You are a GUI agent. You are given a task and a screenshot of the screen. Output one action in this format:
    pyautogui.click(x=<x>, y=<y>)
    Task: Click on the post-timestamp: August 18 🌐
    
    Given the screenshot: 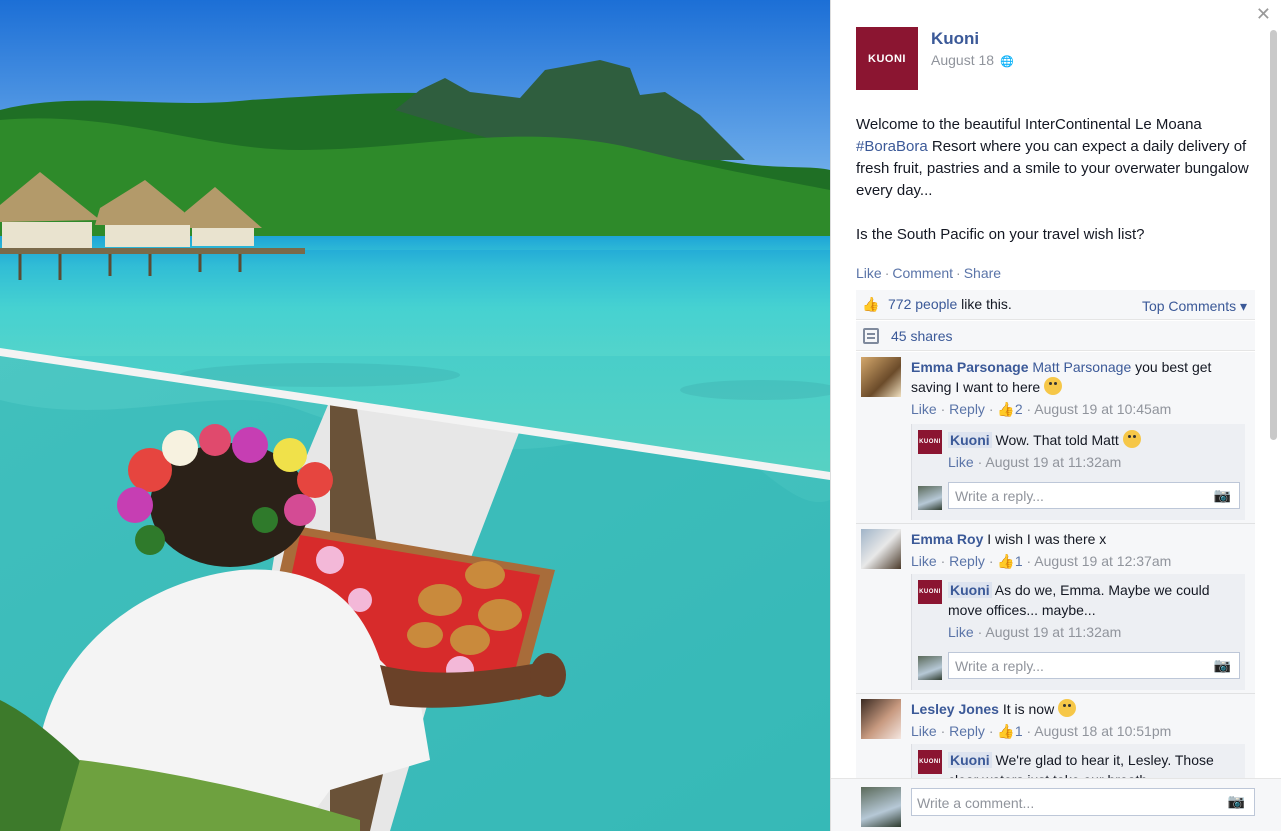 What is the action you would take?
    pyautogui.click(x=972, y=60)
    